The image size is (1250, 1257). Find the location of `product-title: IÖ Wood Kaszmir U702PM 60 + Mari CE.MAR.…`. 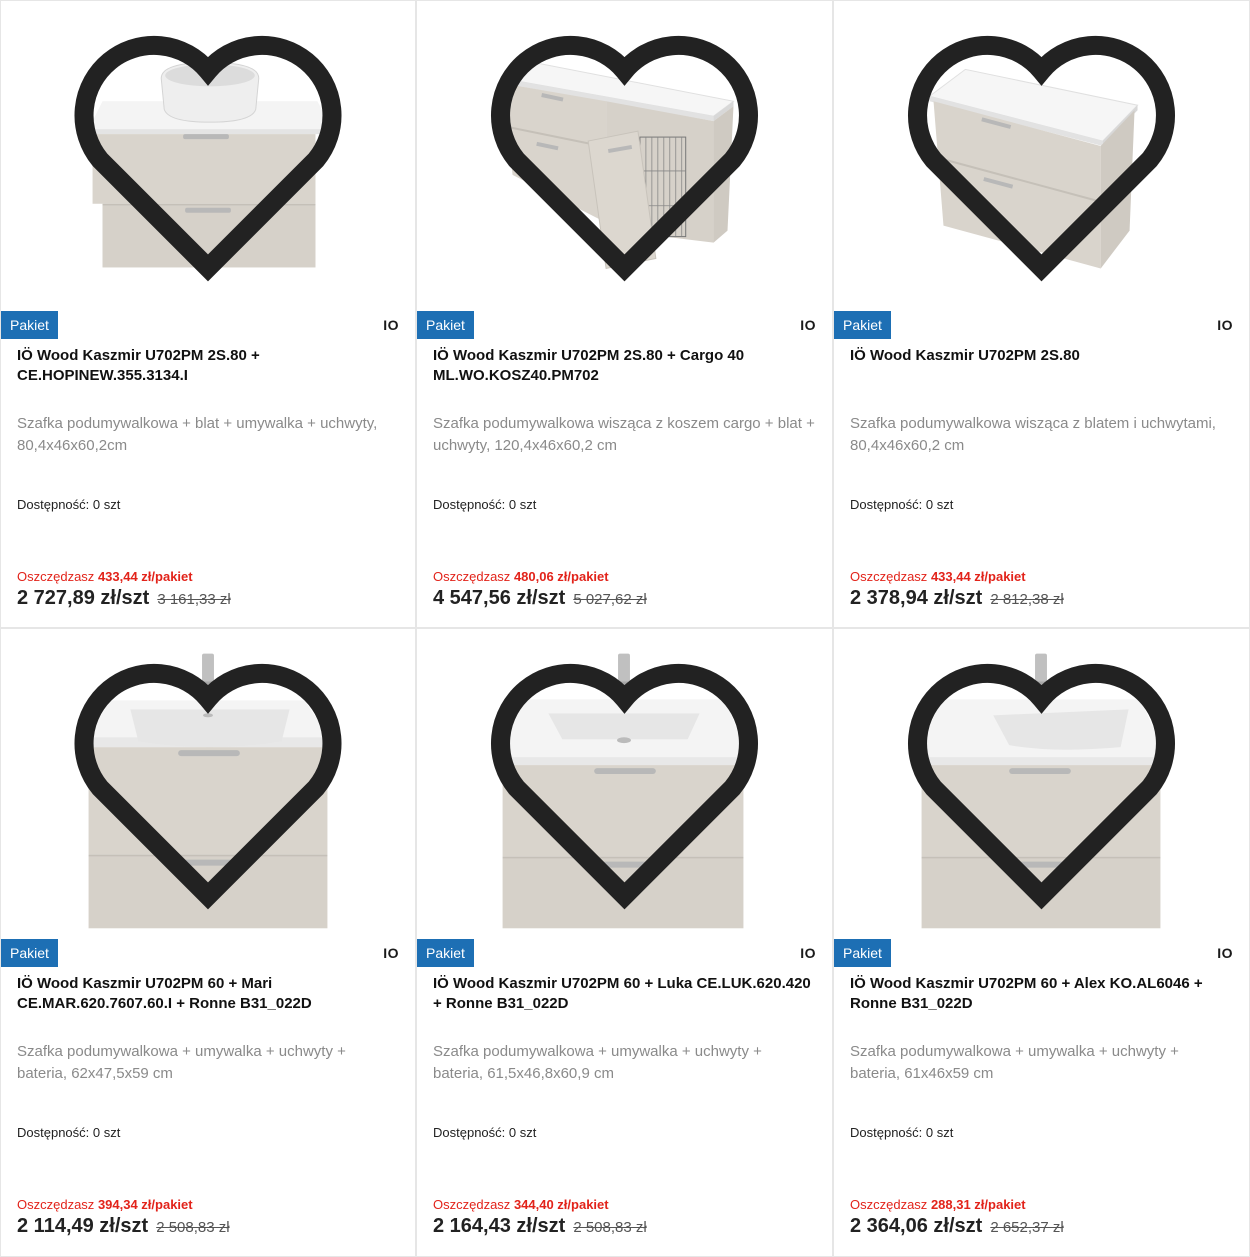

product-title: IÖ Wood Kaszmir U702PM 60 + Mari CE.MAR.… is located at coordinates (208, 994).